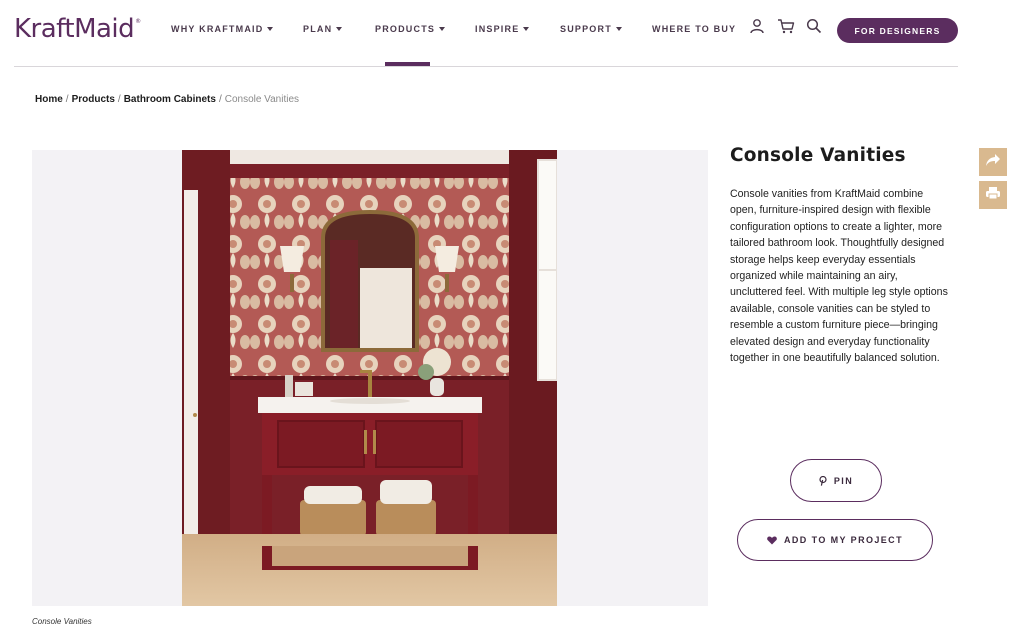 Image resolution: width=1024 pixels, height=640 pixels. Describe the element at coordinates (93, 99) in the screenshot. I see `breadcrumb-products: Products` at that location.